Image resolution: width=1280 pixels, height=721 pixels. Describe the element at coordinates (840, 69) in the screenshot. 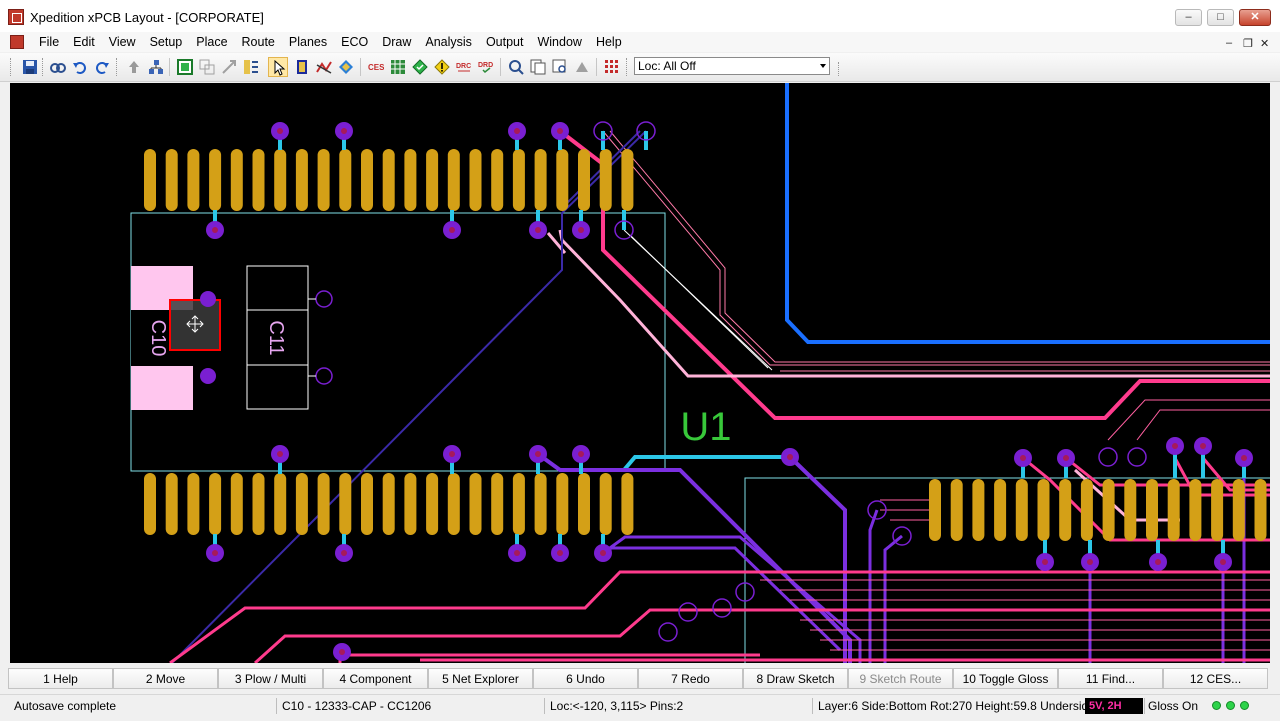

I see `toolbar-overflow` at that location.